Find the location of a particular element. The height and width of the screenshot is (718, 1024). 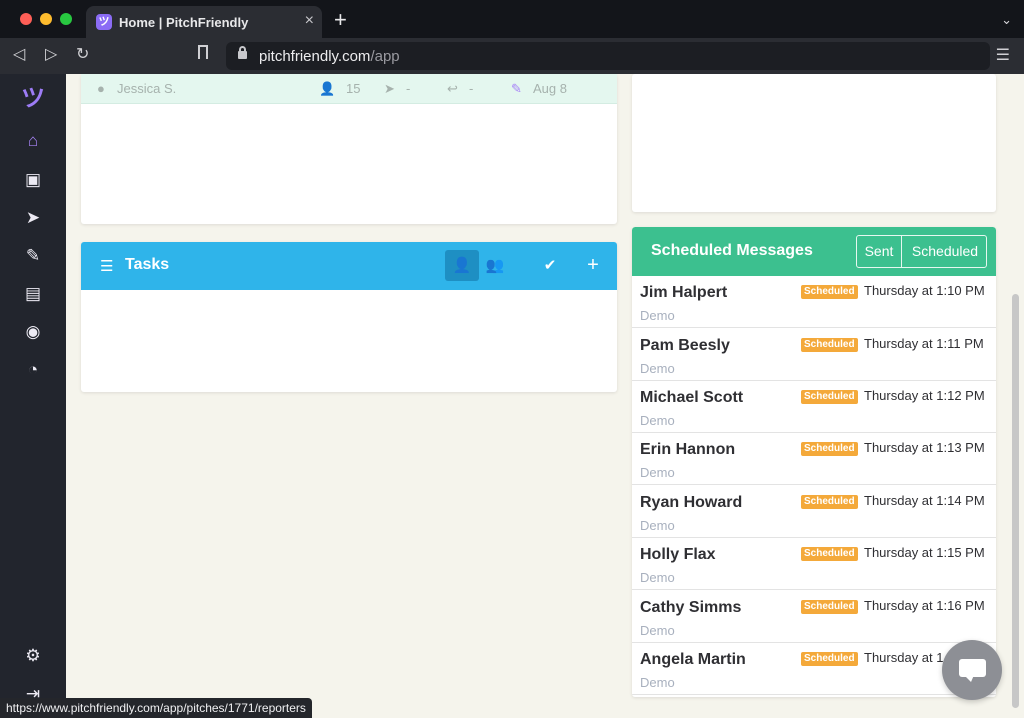

tasks-header: ☰ Tasks 👤 👥 ✔ + is located at coordinates (349, 266).